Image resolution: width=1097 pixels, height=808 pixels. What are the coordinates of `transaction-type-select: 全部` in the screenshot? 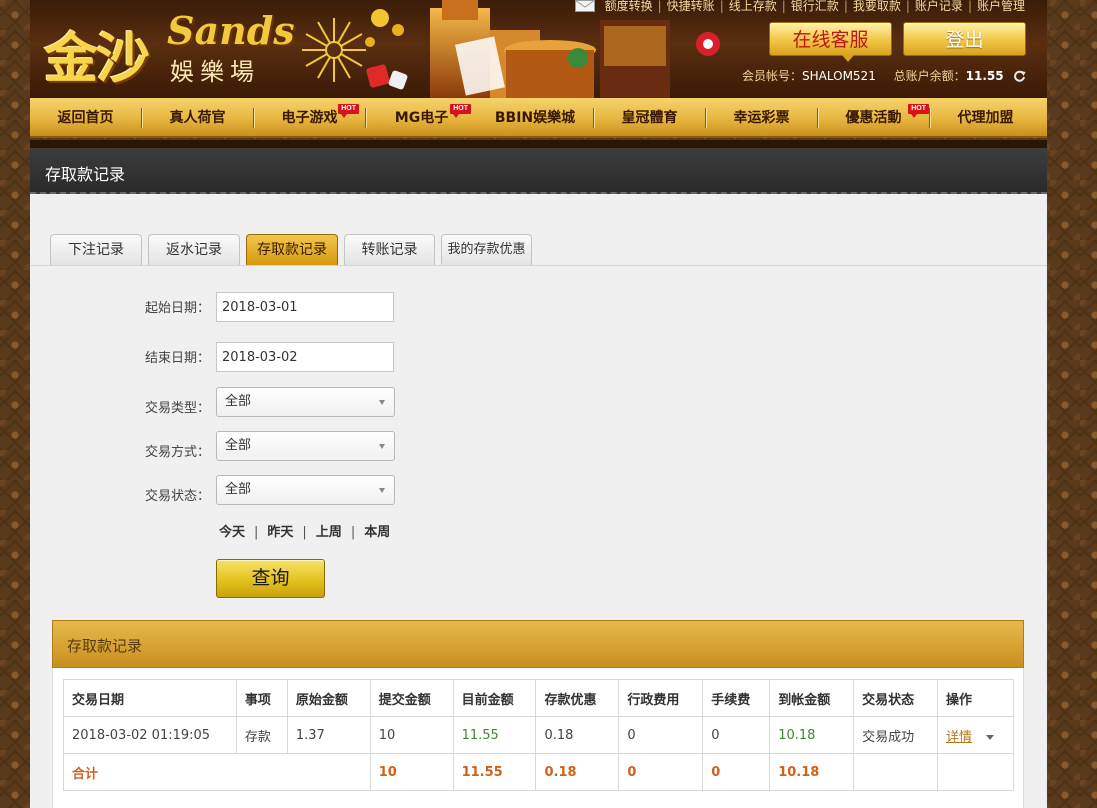 It's located at (305, 402).